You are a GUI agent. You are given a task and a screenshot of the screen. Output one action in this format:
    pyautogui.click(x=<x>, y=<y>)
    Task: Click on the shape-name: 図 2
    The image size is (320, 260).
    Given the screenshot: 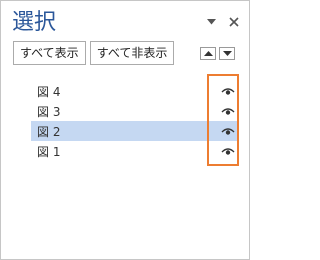 What is the action you would take?
    pyautogui.click(x=49, y=131)
    